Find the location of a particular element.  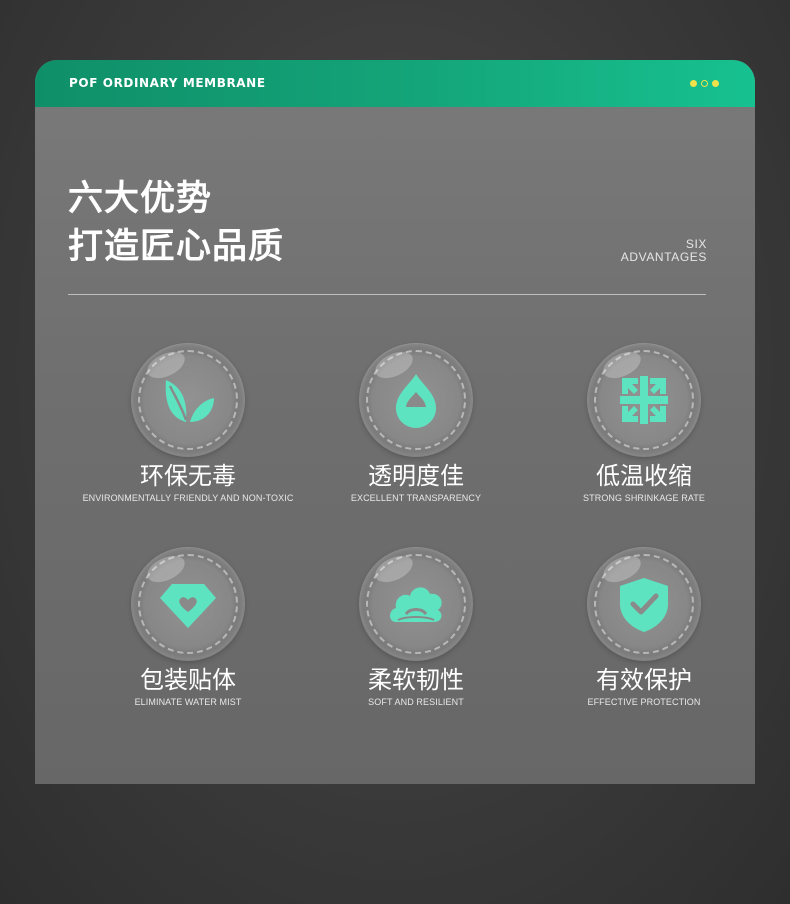

shrink-arrows-icon is located at coordinates (644, 400).